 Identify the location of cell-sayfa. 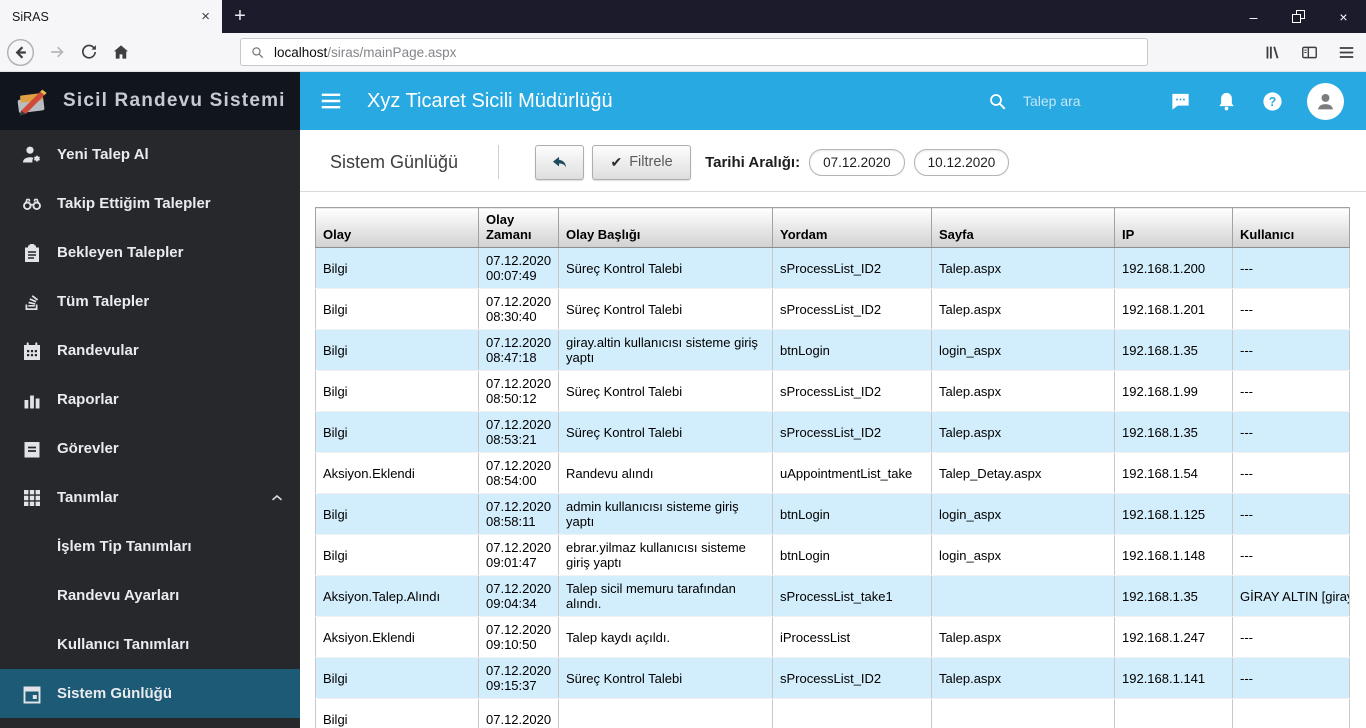
(1023, 713).